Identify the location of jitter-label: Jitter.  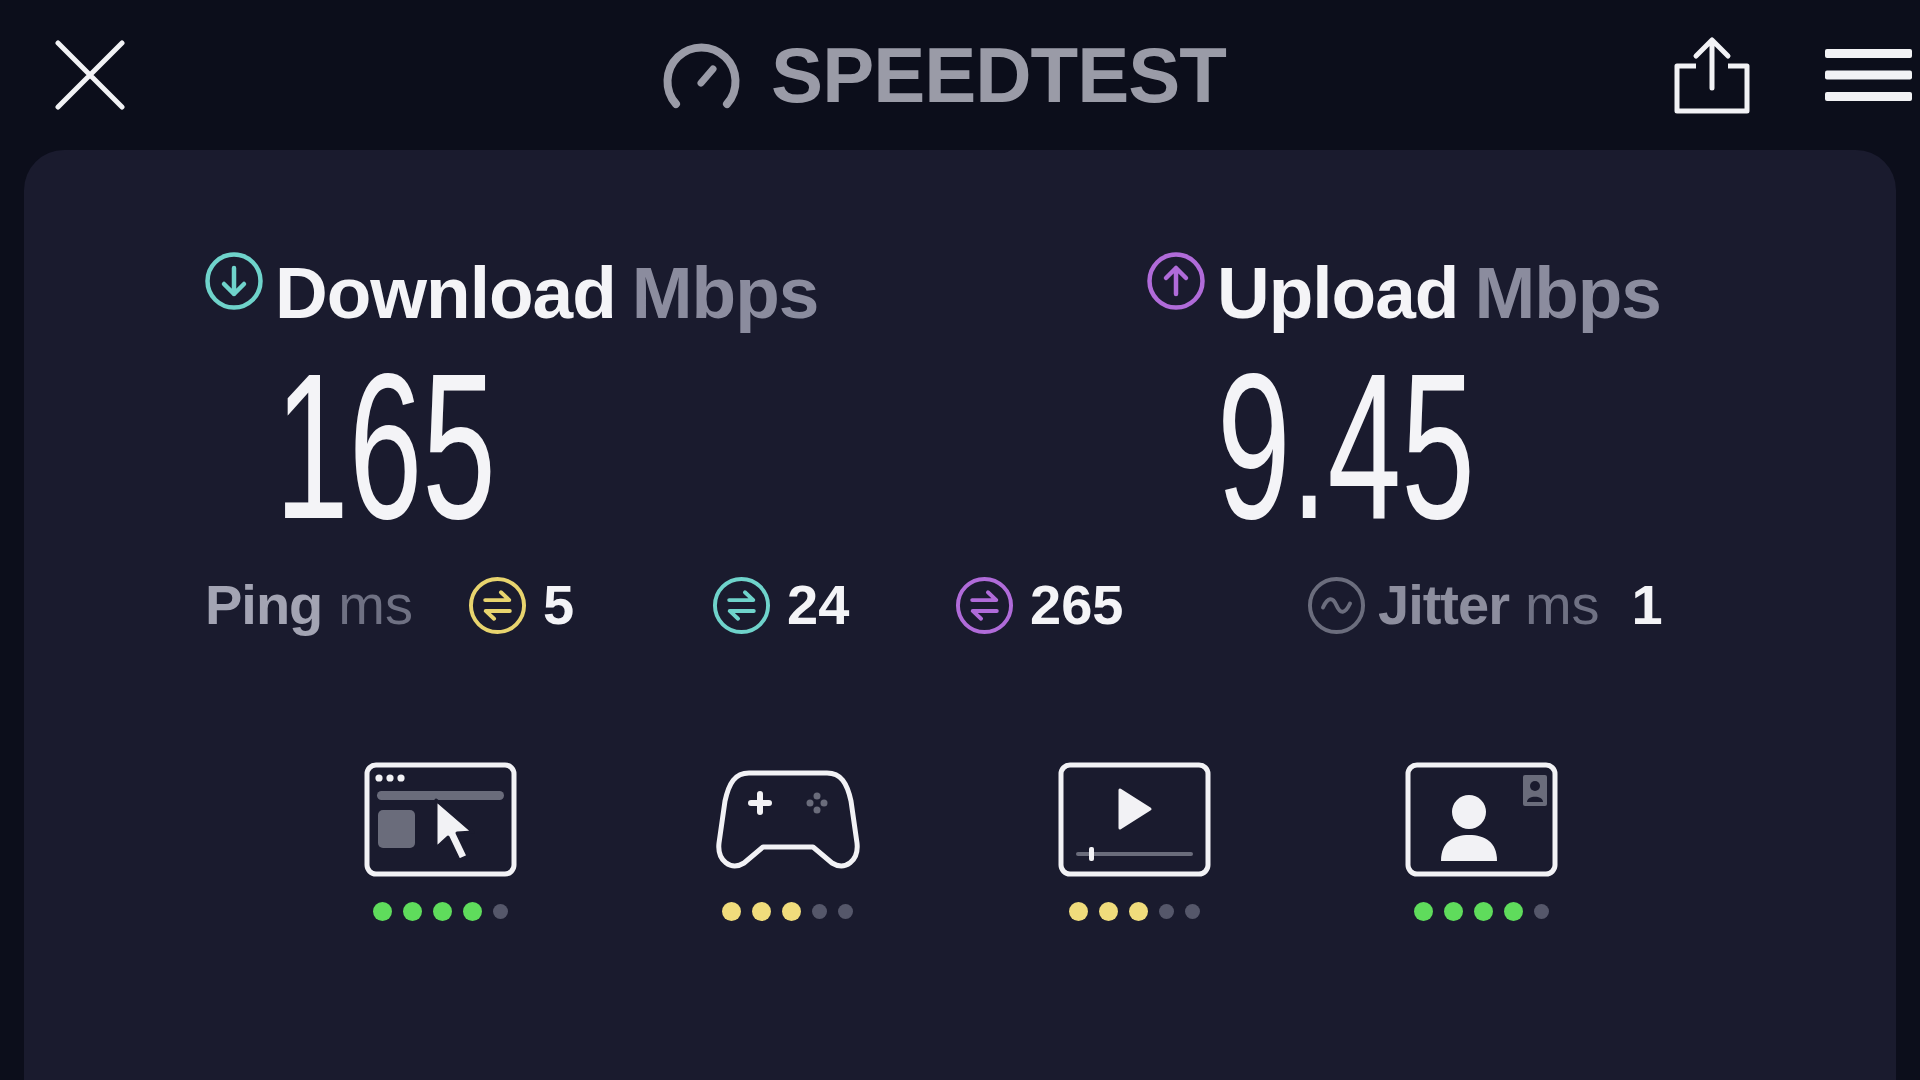
(1443, 605).